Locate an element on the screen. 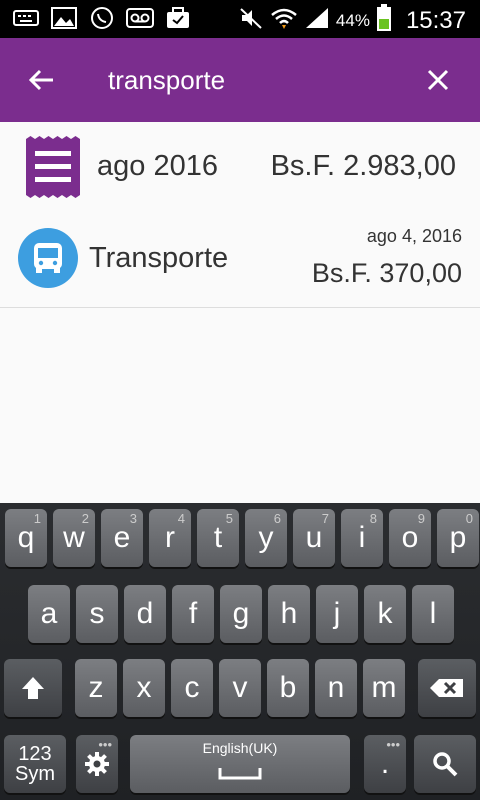 The height and width of the screenshot is (800, 480). month-label: ago 2016 is located at coordinates (157, 166).